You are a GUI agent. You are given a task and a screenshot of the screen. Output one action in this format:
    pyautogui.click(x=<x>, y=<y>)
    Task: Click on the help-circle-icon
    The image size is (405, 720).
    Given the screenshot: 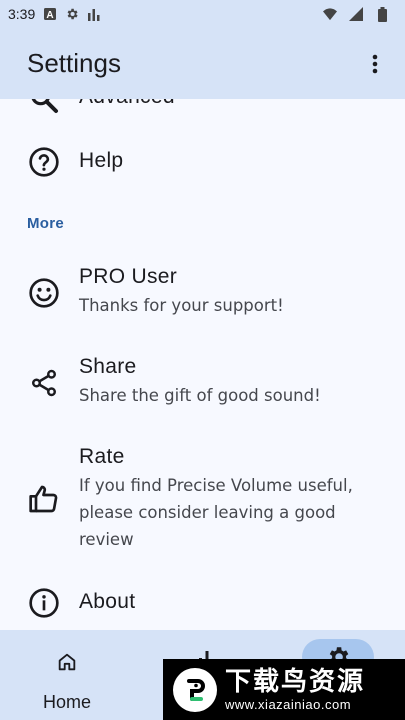 What is the action you would take?
    pyautogui.click(x=44, y=162)
    